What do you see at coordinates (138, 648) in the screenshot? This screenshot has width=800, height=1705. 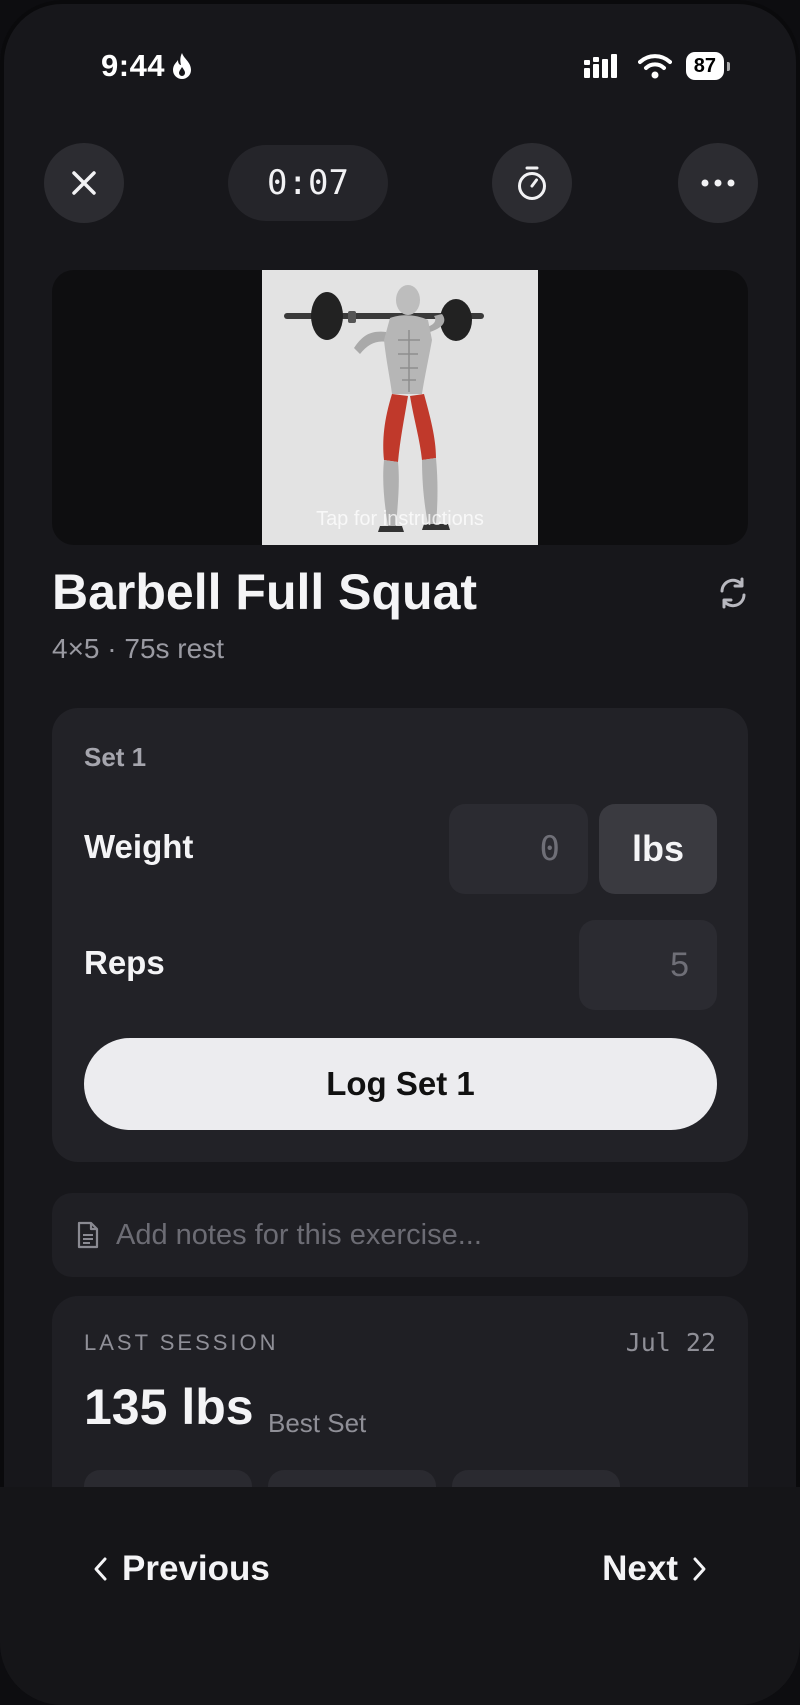 I see `exercise-subtitle: 4×5 · 75s rest` at bounding box center [138, 648].